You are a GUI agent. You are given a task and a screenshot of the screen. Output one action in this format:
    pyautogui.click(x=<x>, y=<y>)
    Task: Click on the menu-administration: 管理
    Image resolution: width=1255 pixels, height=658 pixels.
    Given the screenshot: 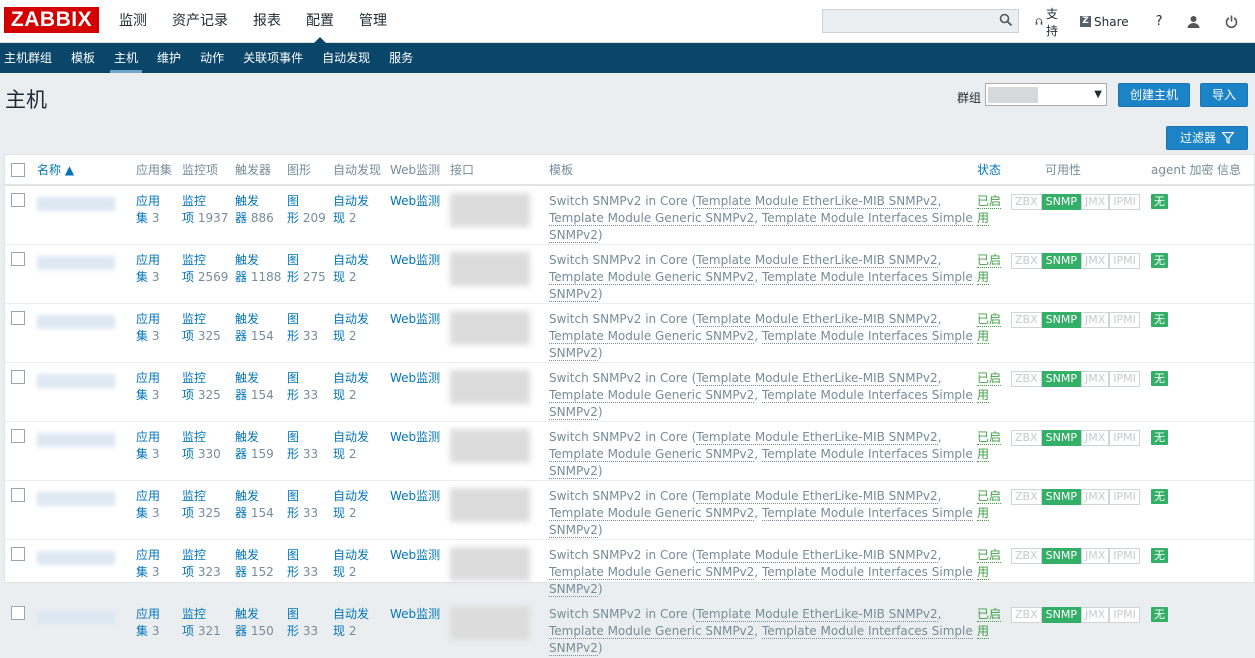 What is the action you would take?
    pyautogui.click(x=373, y=21)
    